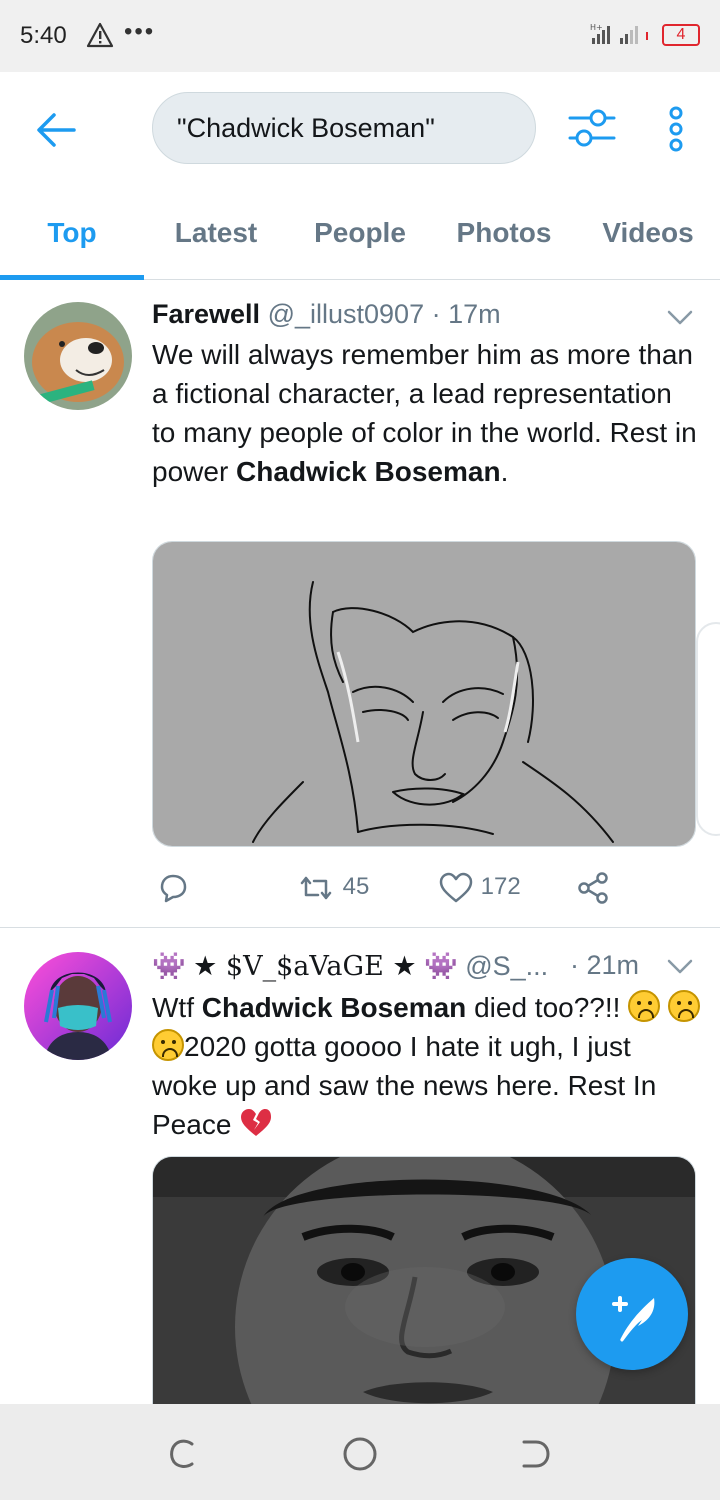 The height and width of the screenshot is (1500, 720). What do you see at coordinates (456, 887) in the screenshot?
I see `heart-icon` at bounding box center [456, 887].